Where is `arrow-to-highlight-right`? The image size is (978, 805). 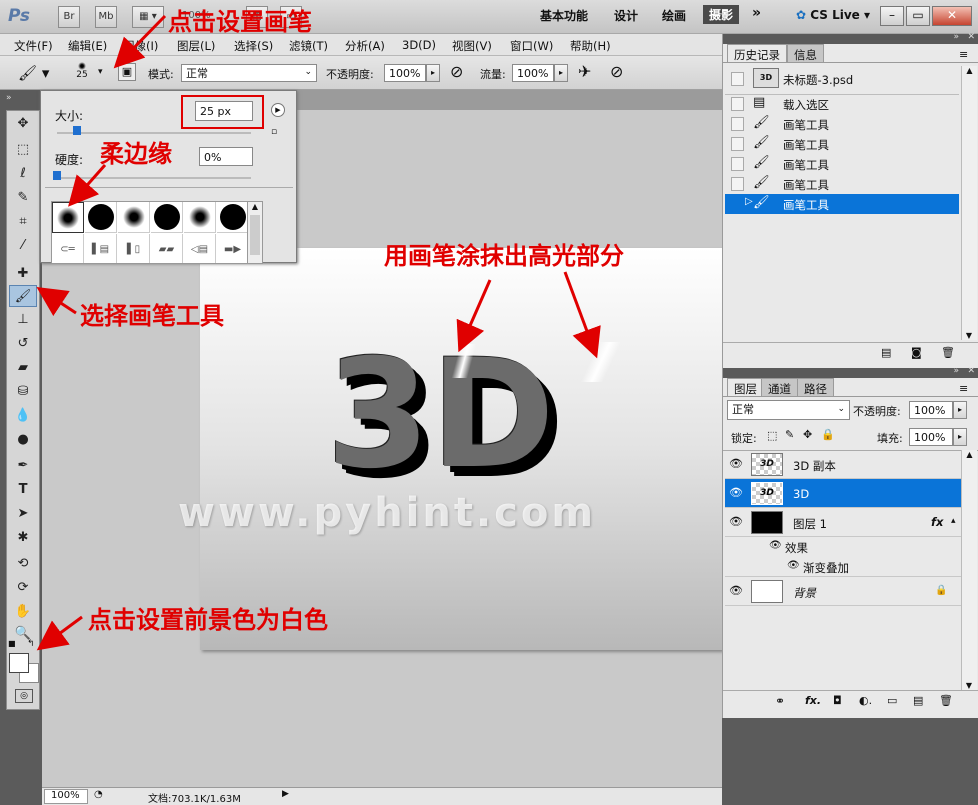
arrow-to-highlight-right is located at coordinates (582, 315).